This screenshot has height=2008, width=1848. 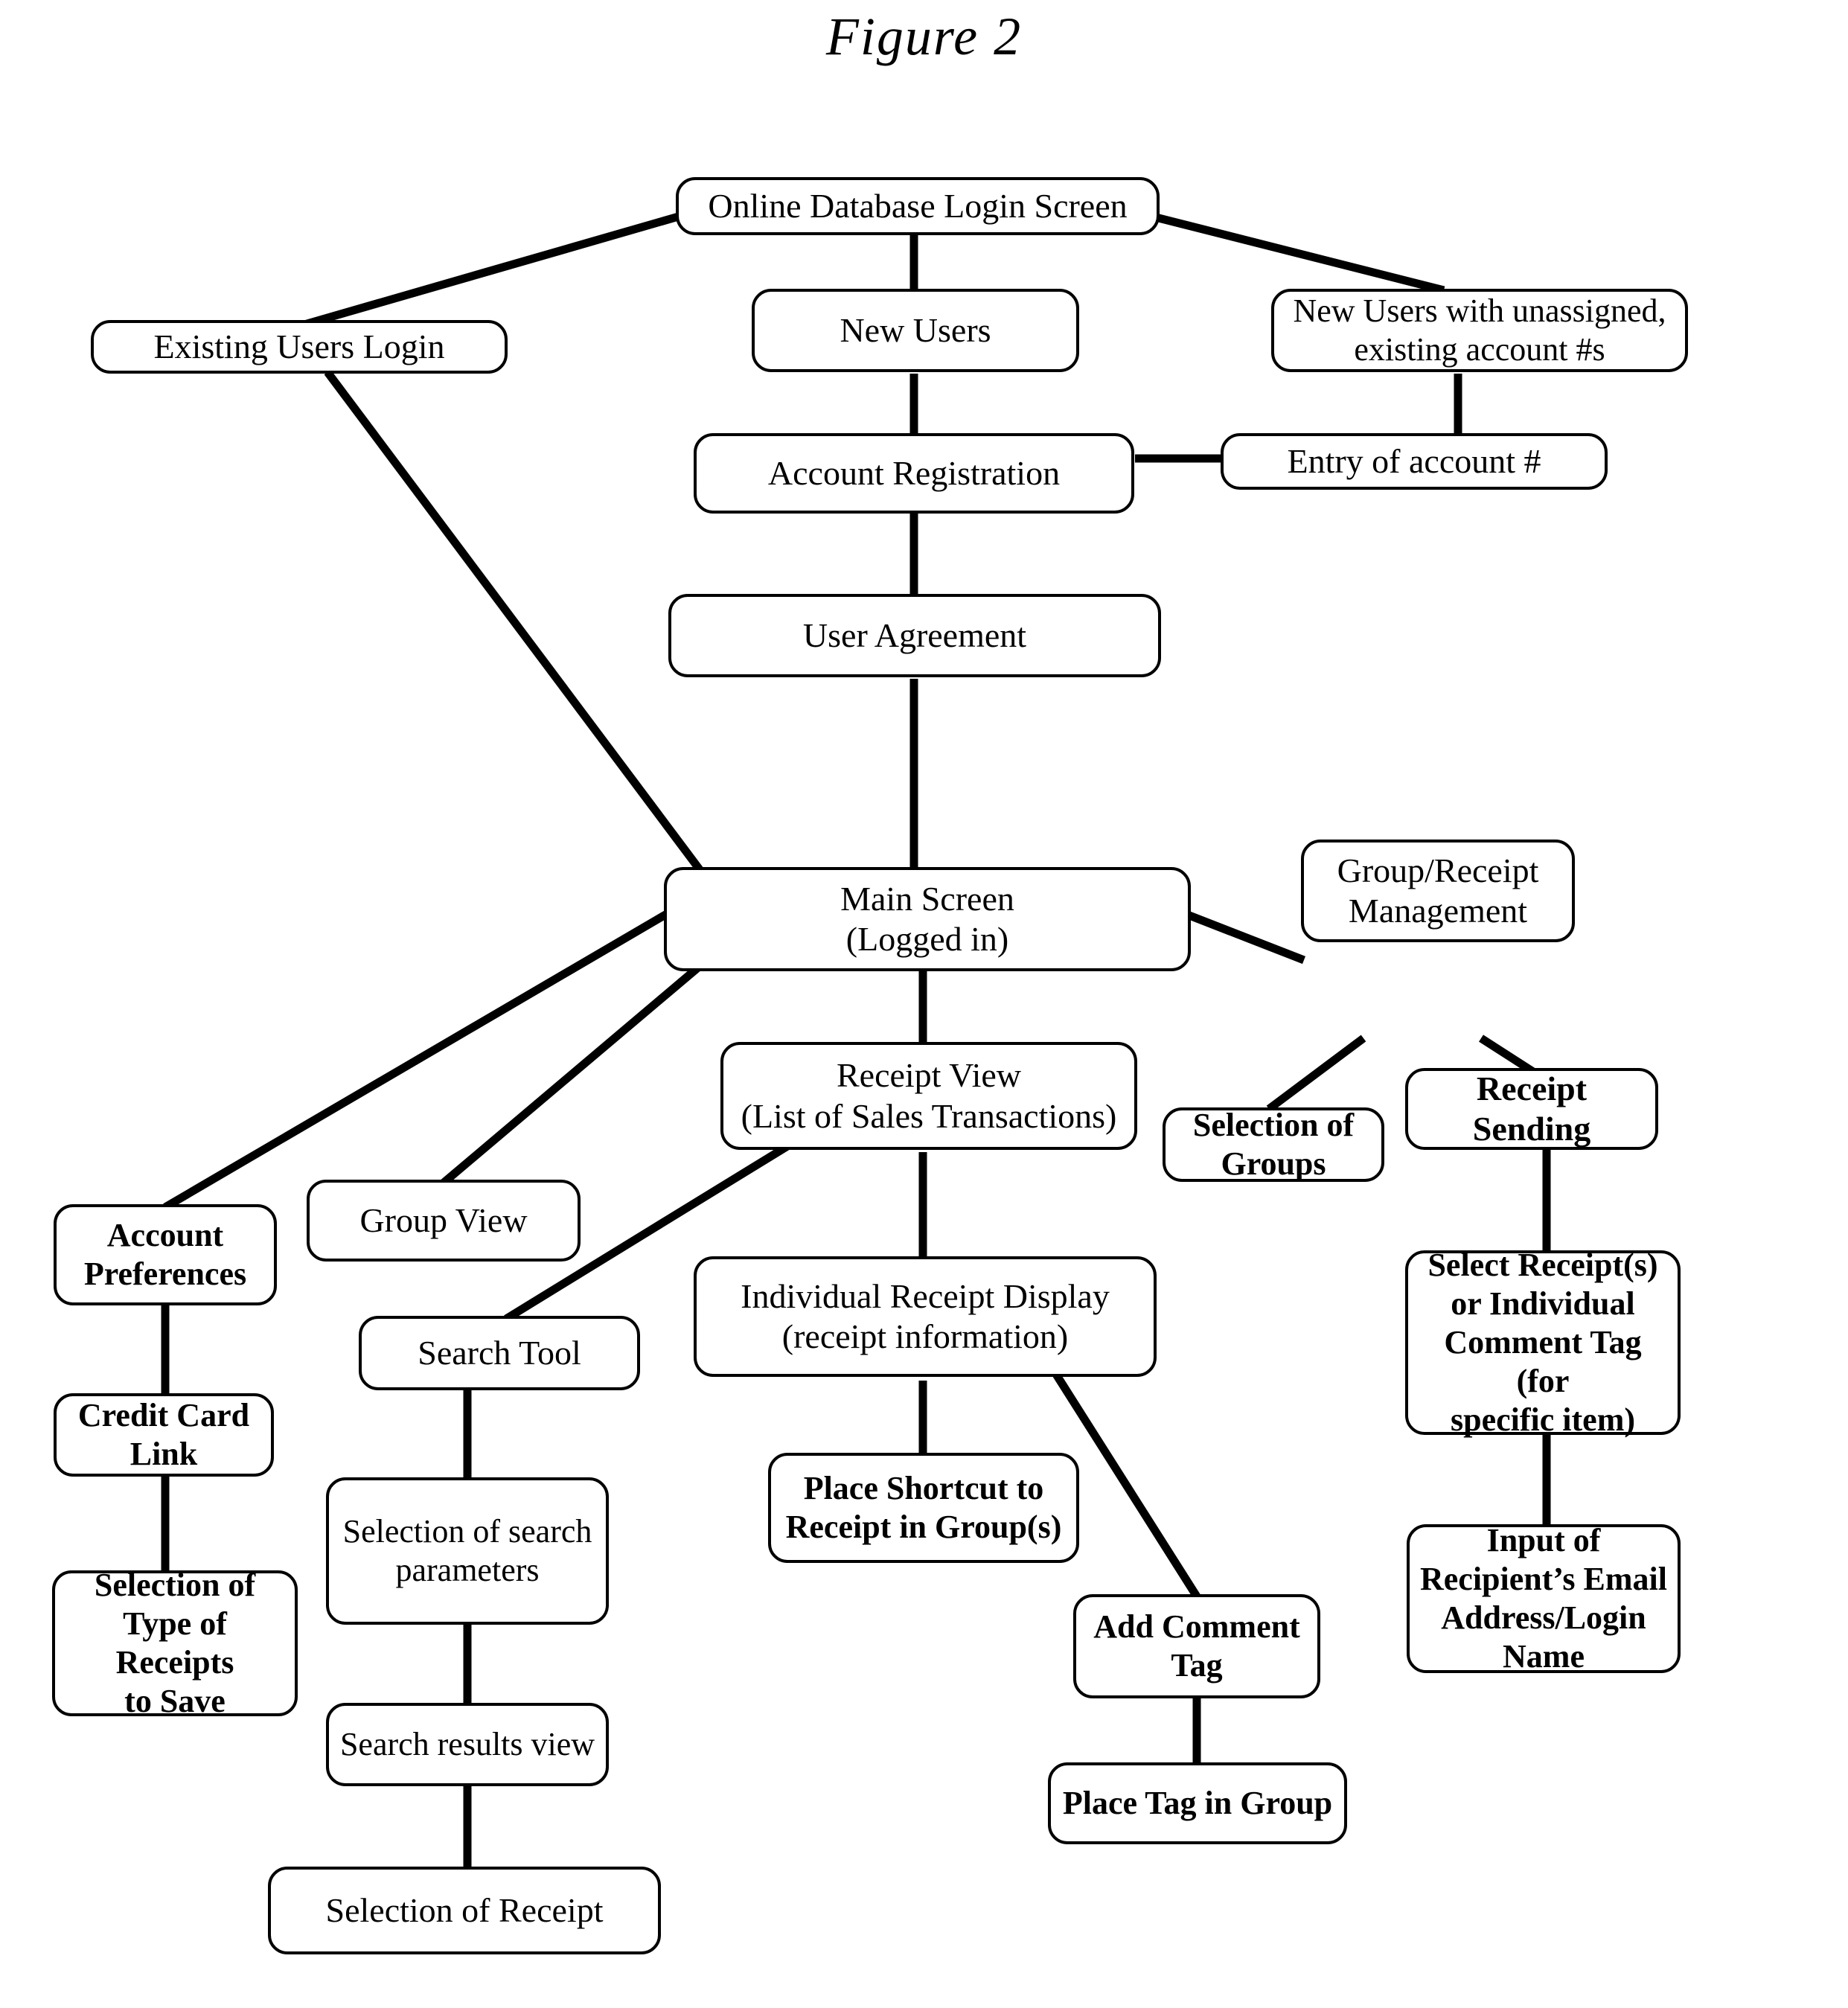 I want to click on node-account-preferences: Account Preferences, so click(x=165, y=1254).